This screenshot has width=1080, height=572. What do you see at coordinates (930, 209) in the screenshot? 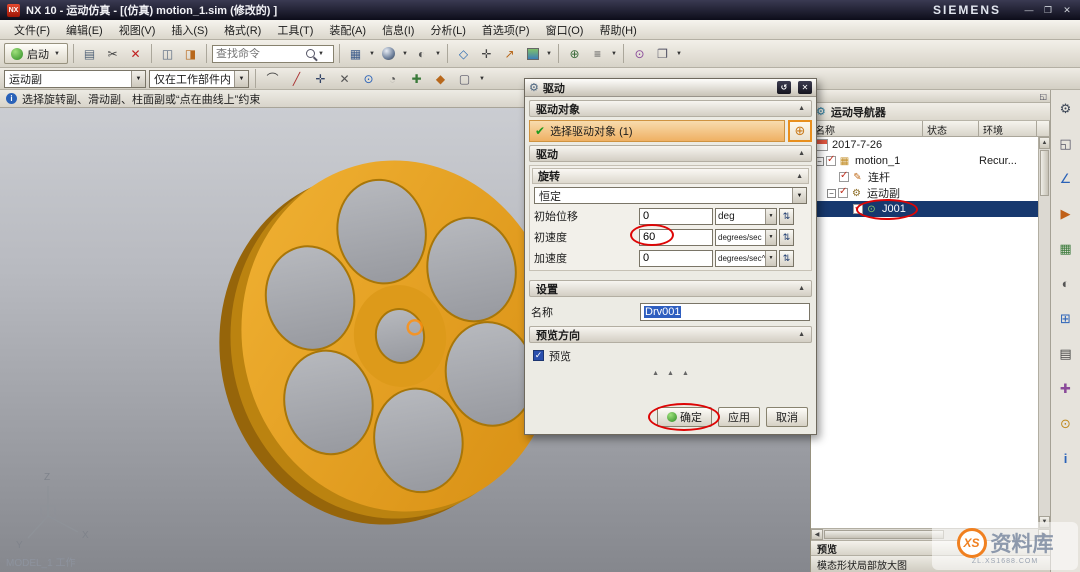
I see `tree-row-j001: J001` at bounding box center [930, 209].